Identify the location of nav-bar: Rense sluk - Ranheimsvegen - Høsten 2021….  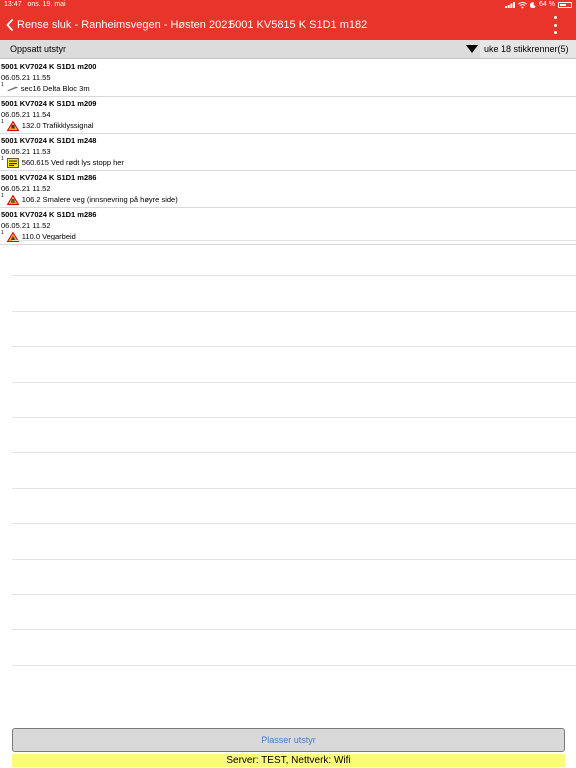
(288, 25).